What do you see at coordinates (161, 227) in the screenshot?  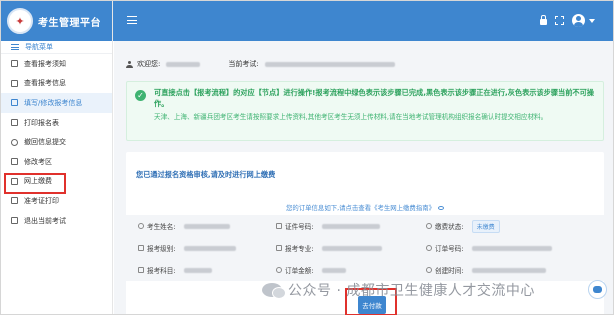 I see `field-label: 考生姓名:` at bounding box center [161, 227].